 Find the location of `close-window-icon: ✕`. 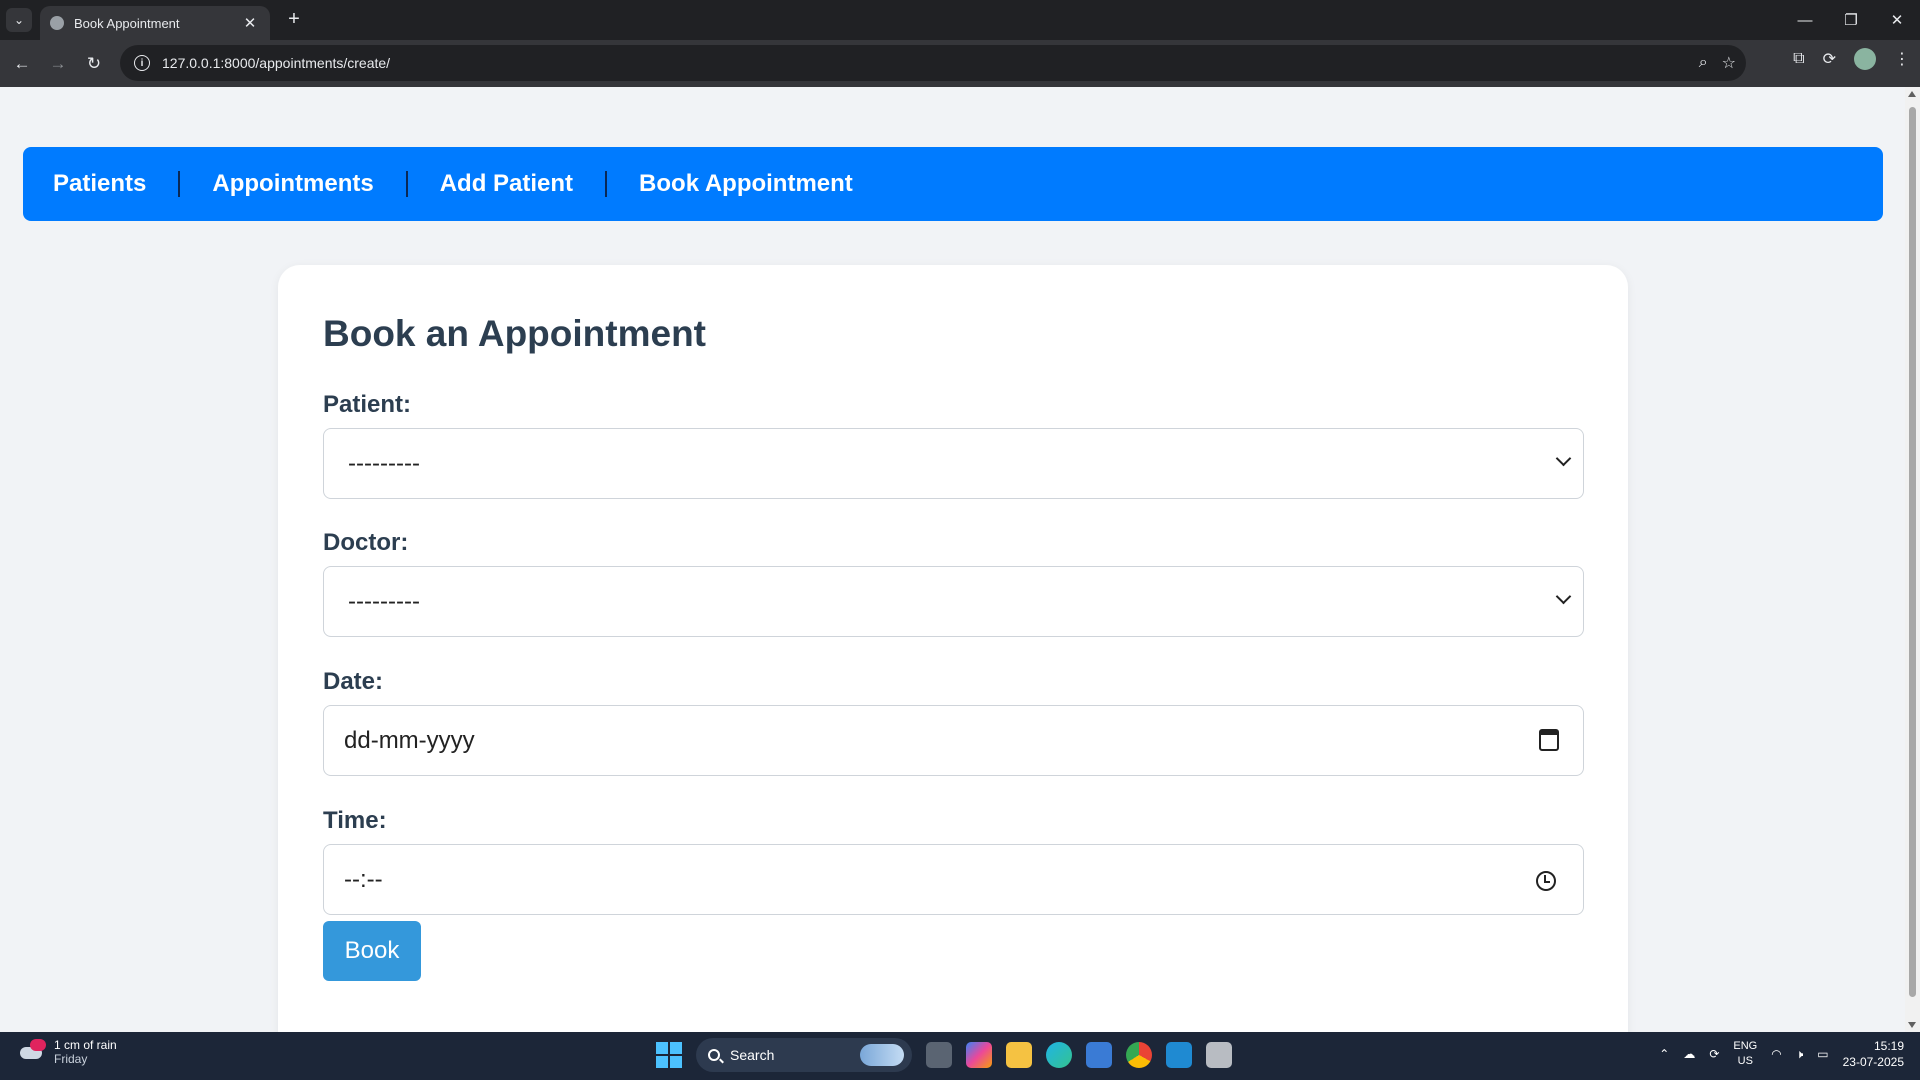

close-window-icon: ✕ is located at coordinates (1897, 20).